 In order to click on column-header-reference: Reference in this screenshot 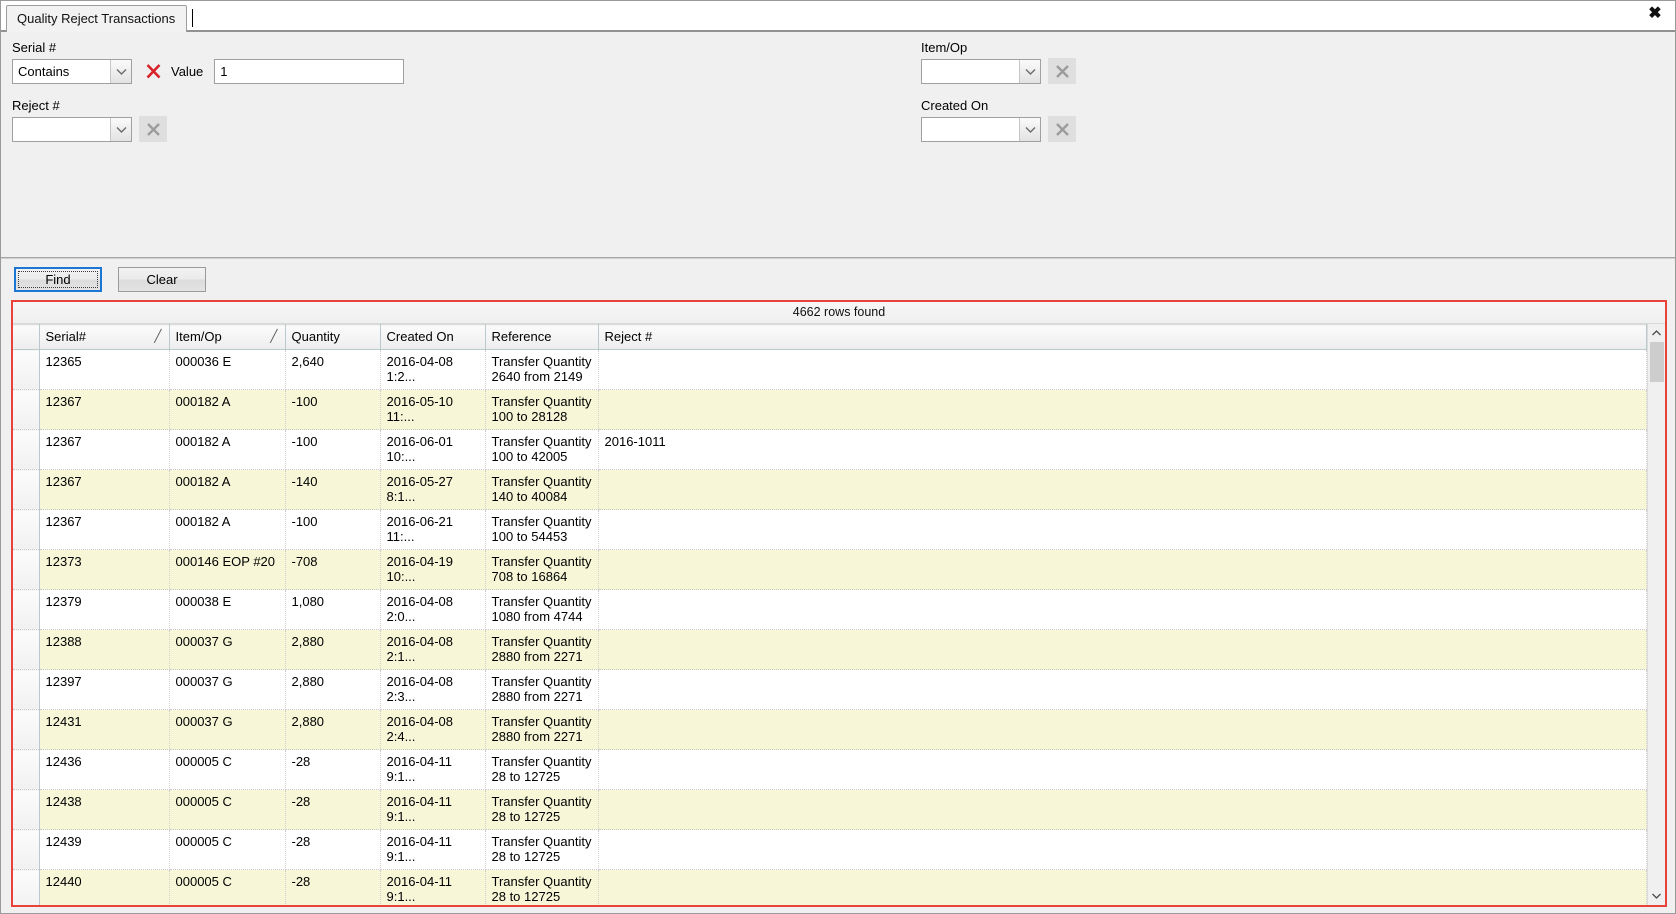, I will do `click(542, 337)`.